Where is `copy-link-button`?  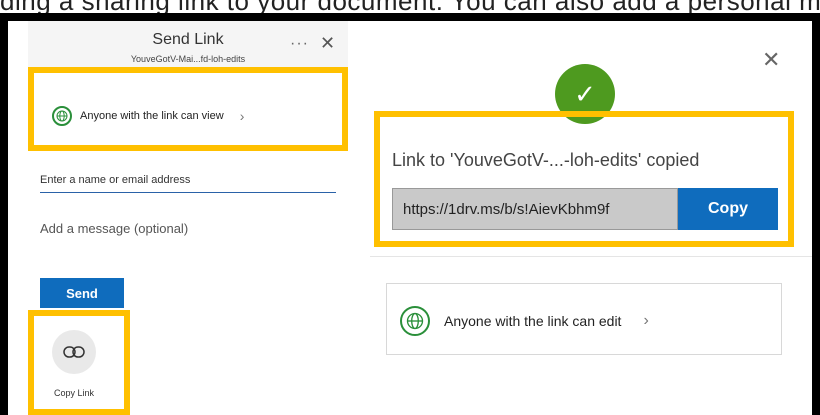
copy-link-button is located at coordinates (74, 352).